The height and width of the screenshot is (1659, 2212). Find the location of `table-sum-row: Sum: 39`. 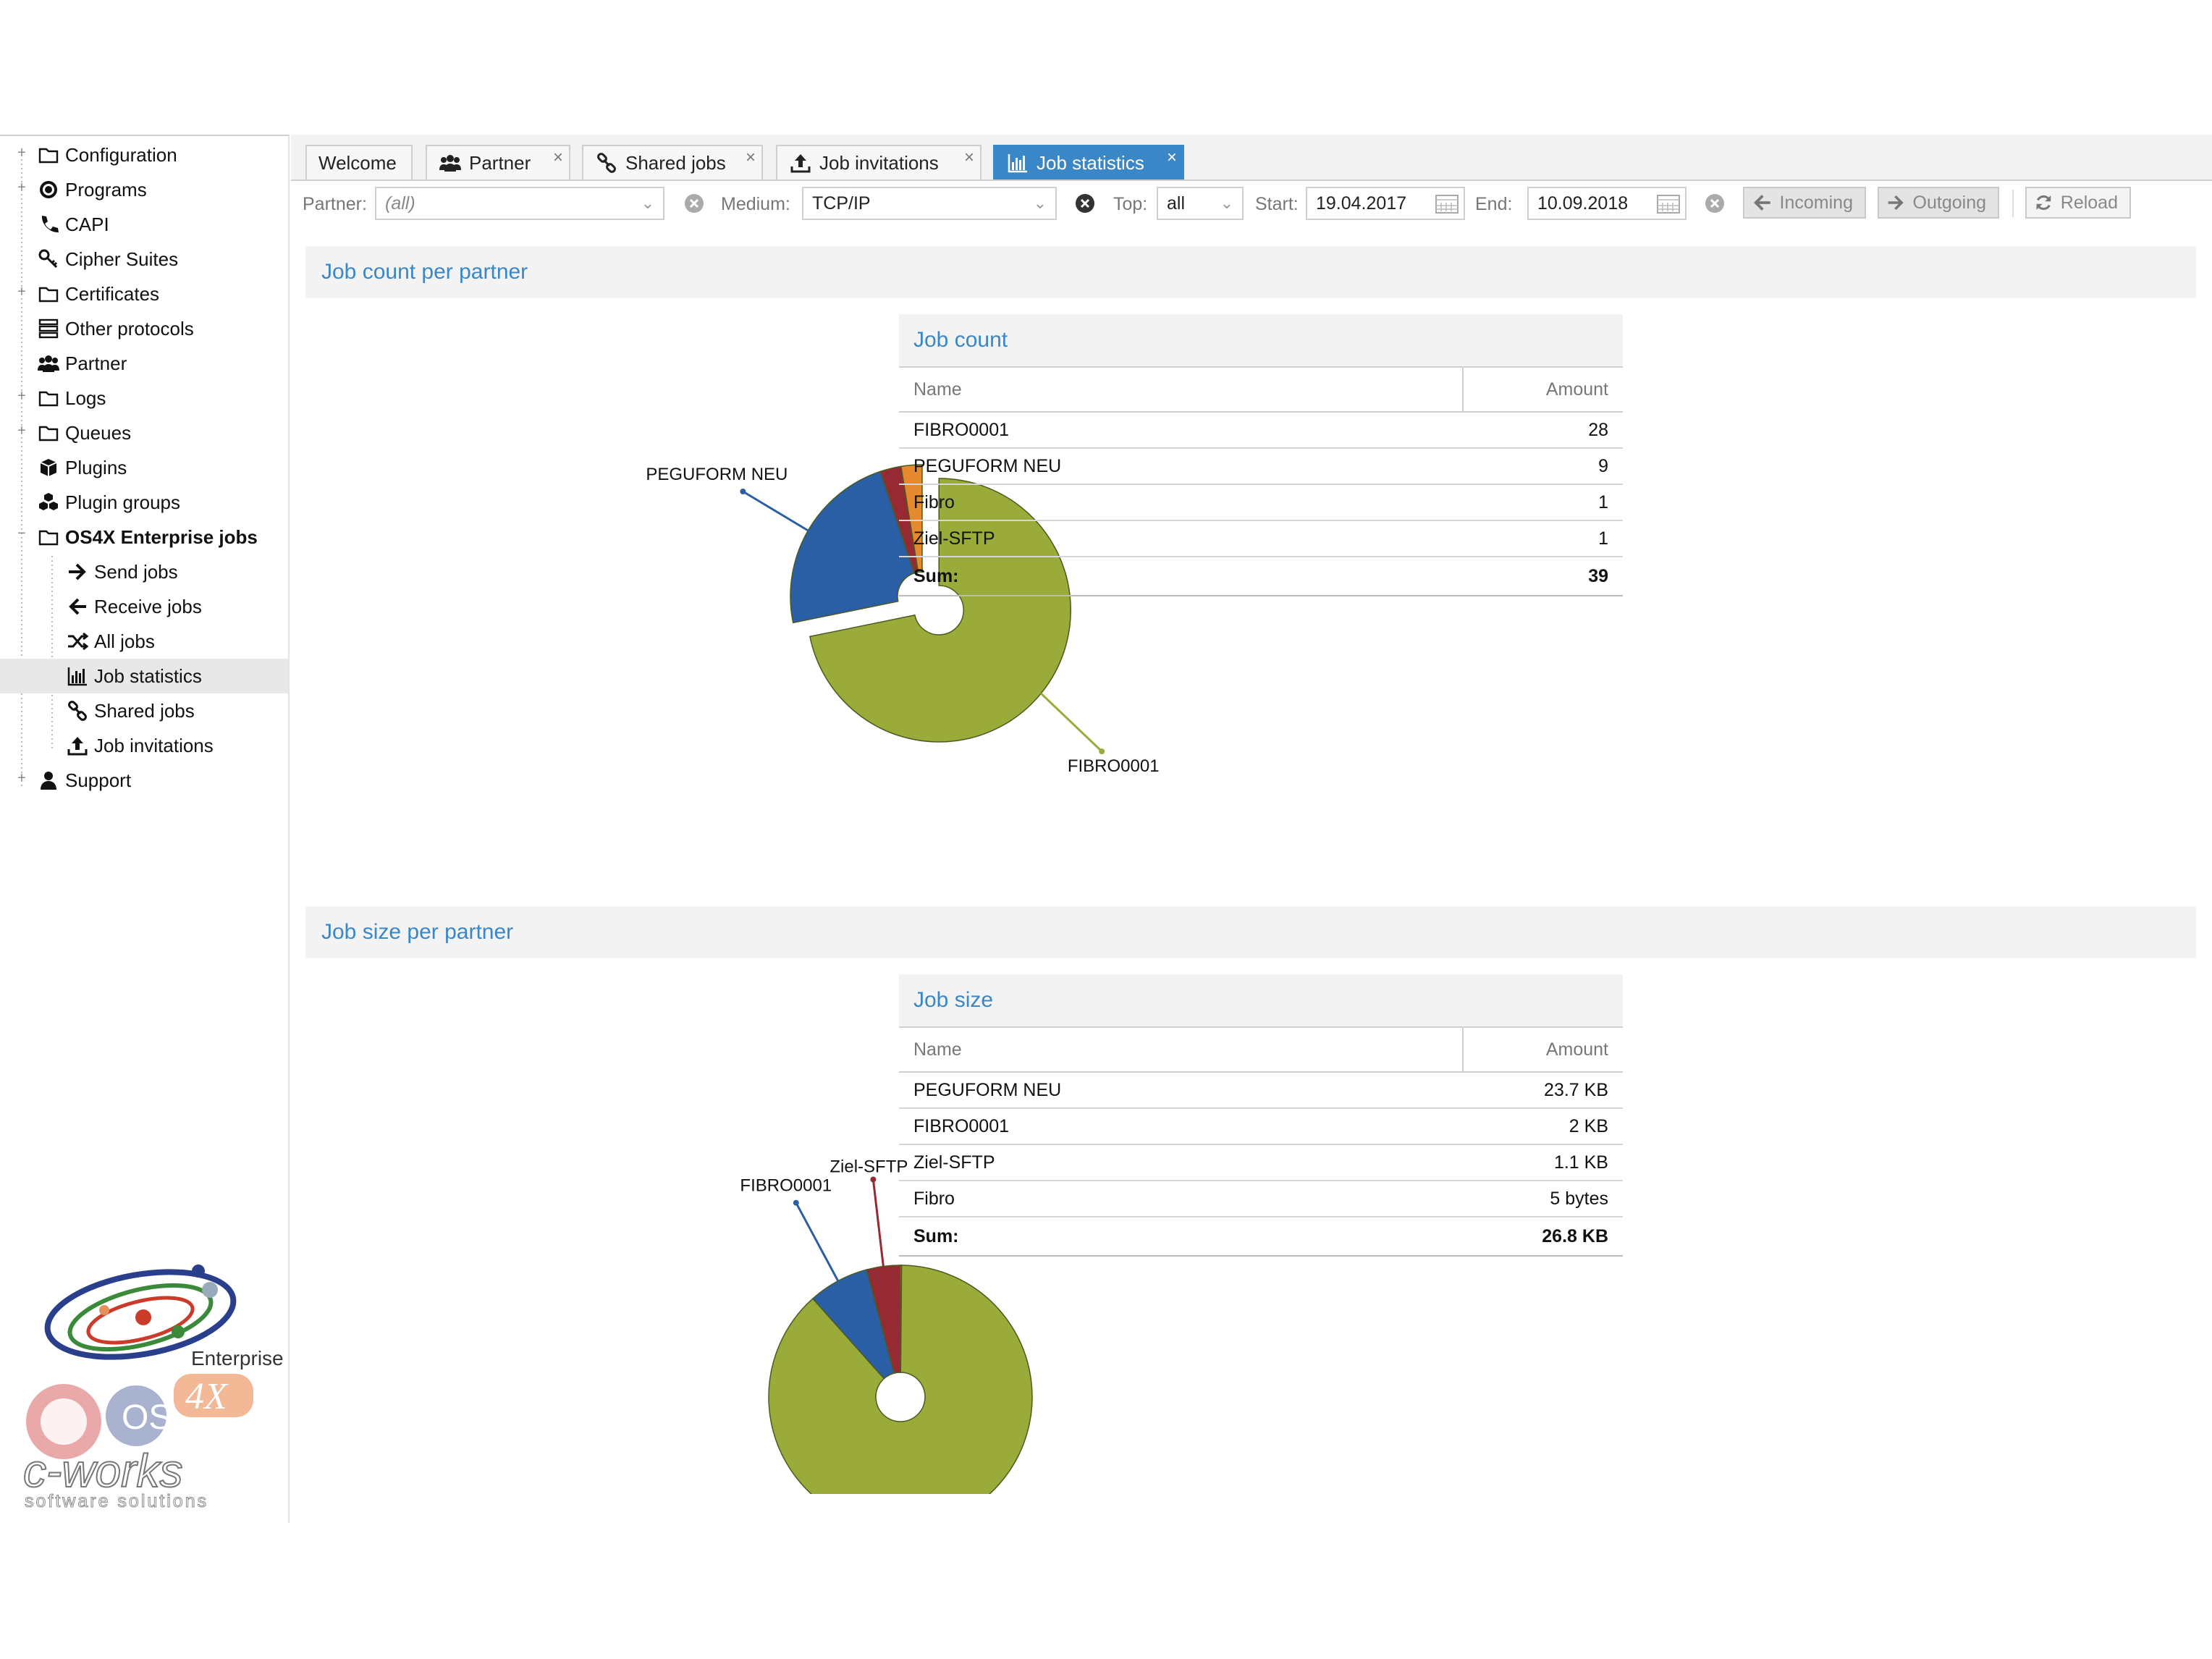

table-sum-row: Sum: 39 is located at coordinates (1261, 577).